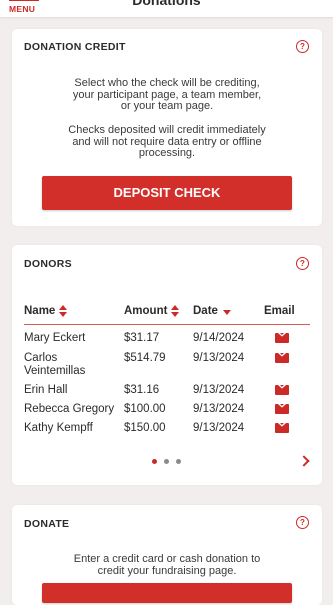  Describe the element at coordinates (166, 4) in the screenshot. I see `page-title: Donations` at that location.